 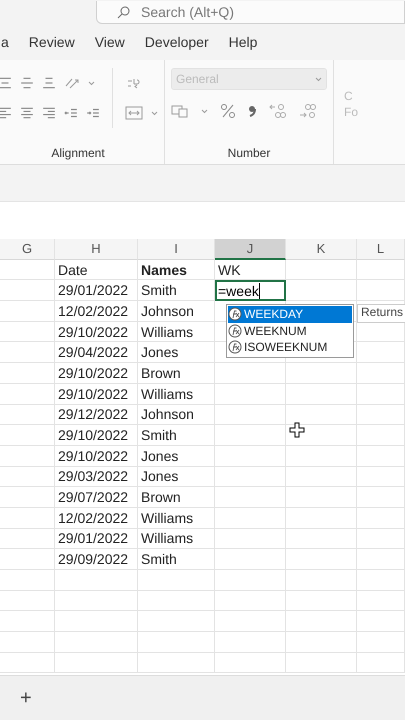 I want to click on search-icon, so click(x=124, y=12).